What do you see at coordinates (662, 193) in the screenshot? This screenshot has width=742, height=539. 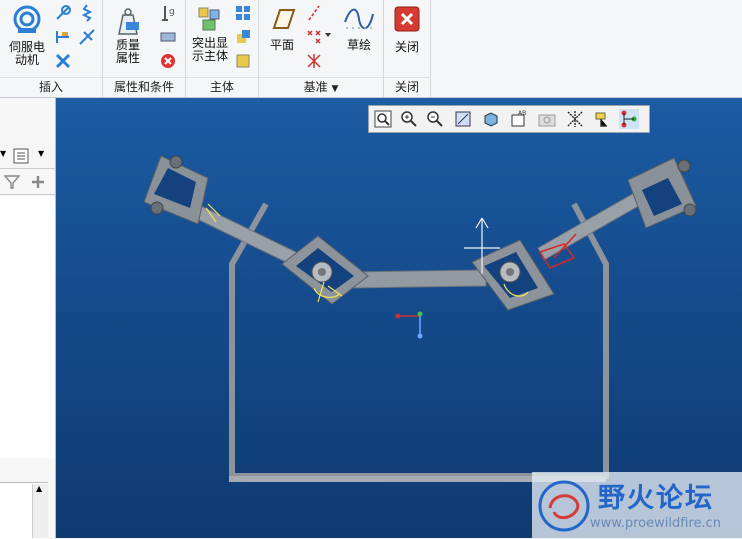 I see `right-outer-yoke` at bounding box center [662, 193].